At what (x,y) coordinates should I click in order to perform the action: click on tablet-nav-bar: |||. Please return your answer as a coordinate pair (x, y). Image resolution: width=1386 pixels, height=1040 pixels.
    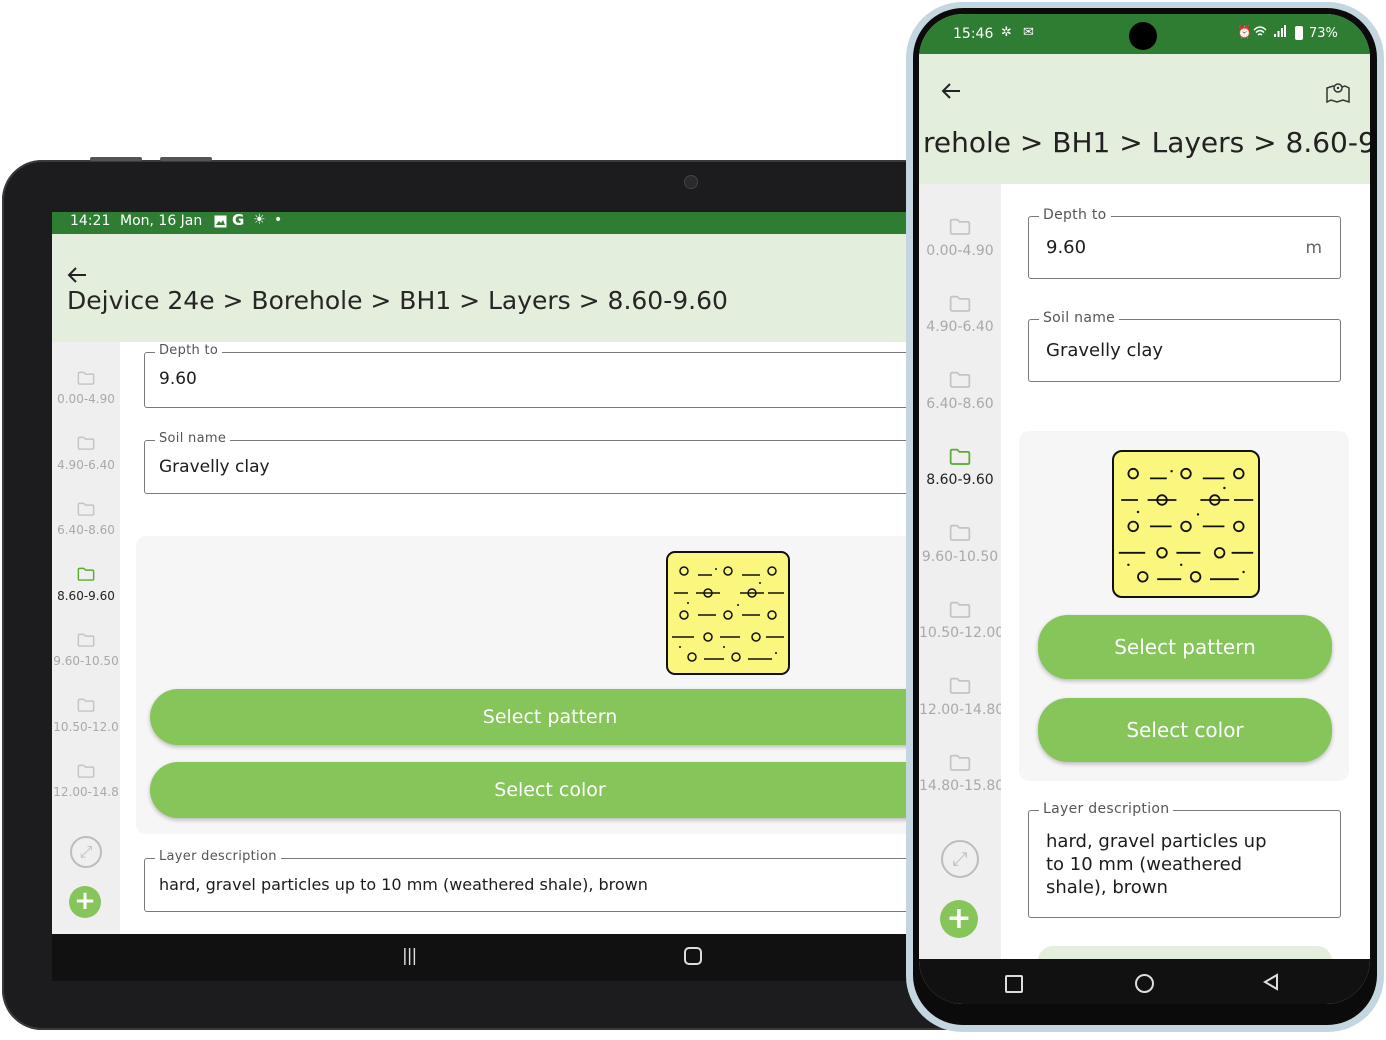
    Looking at the image, I should click on (492, 957).